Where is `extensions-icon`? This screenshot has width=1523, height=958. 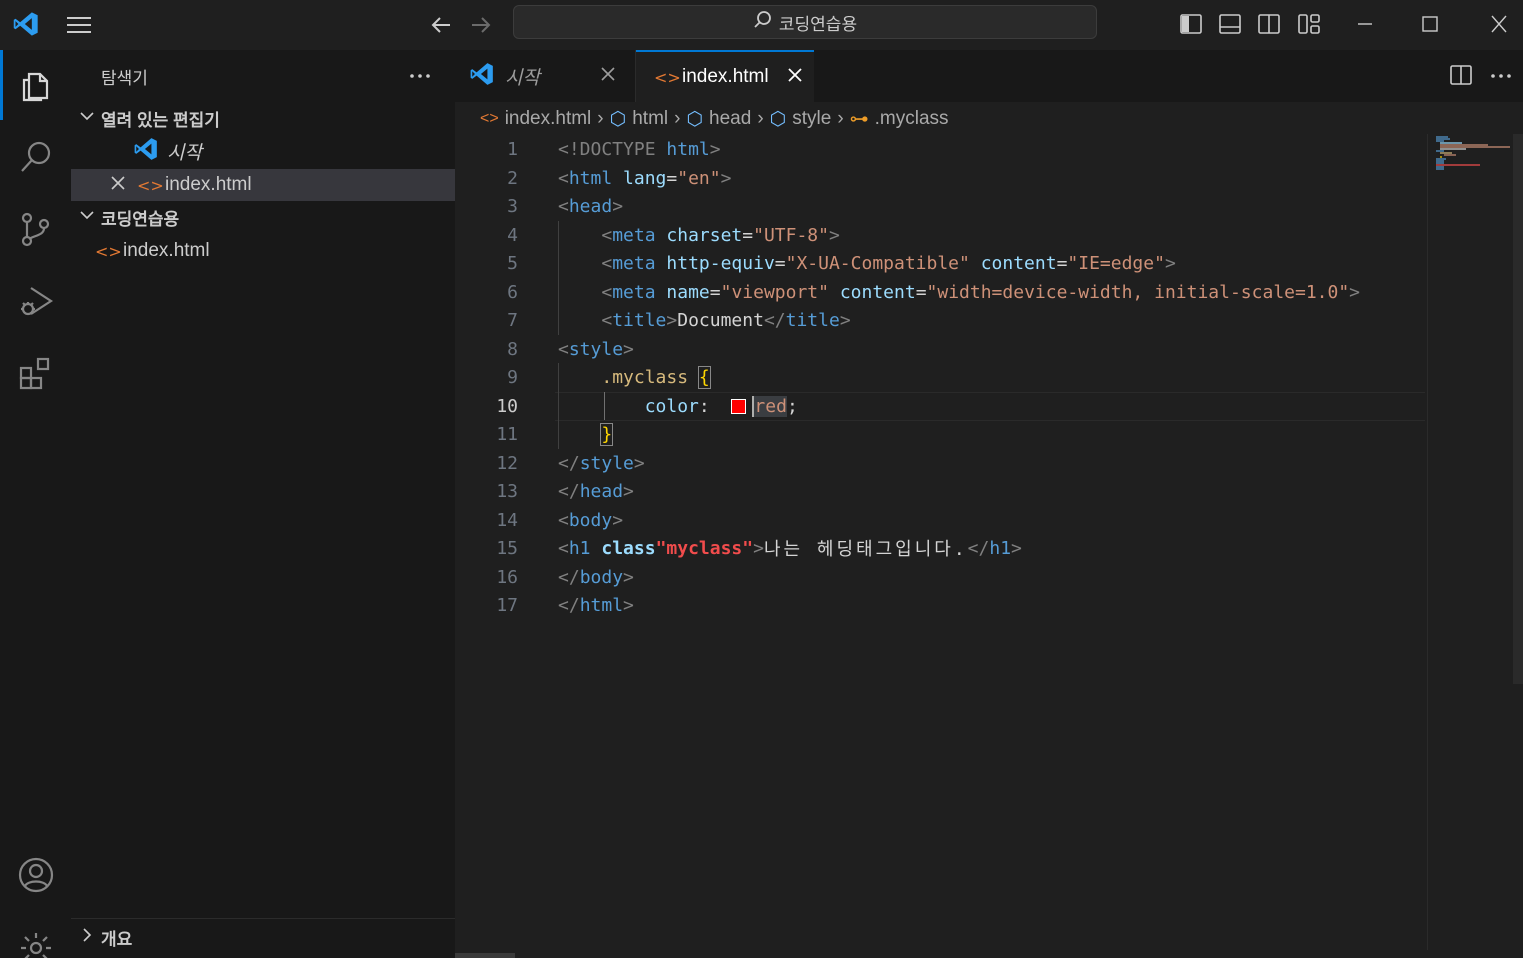 extensions-icon is located at coordinates (35, 373).